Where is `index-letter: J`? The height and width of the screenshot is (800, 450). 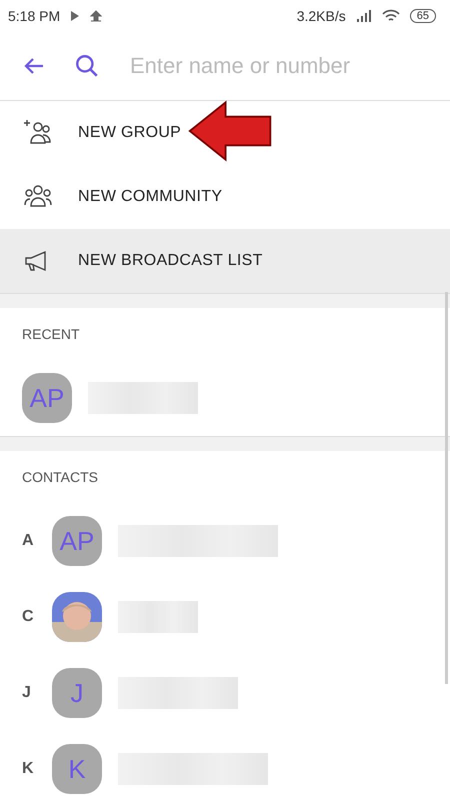 index-letter: J is located at coordinates (27, 693).